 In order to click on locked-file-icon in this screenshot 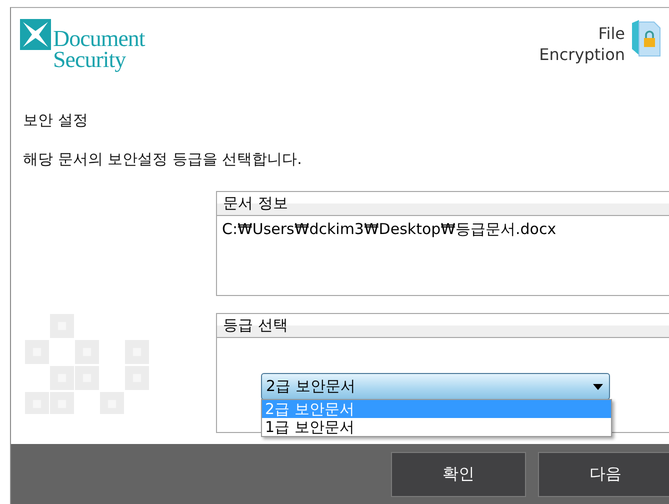, I will do `click(646, 38)`.